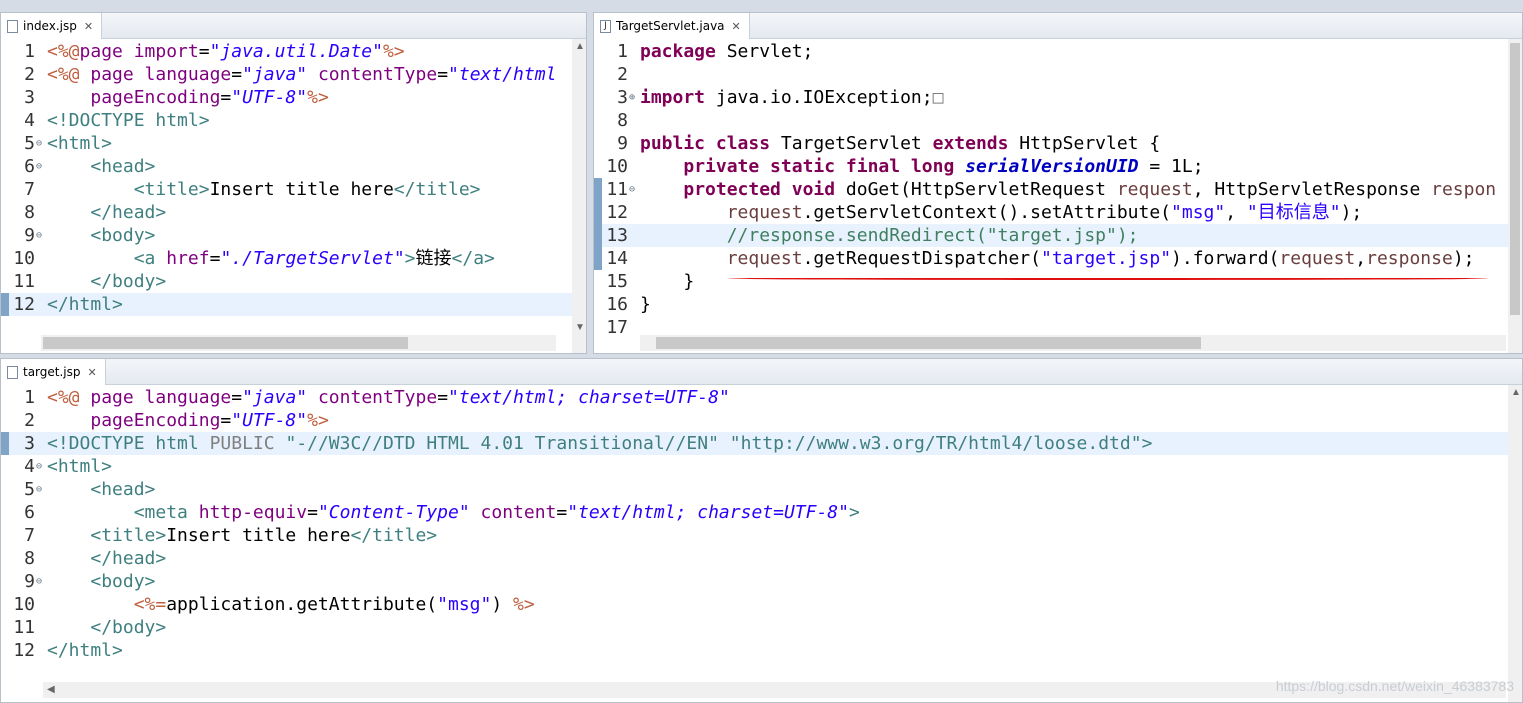 The height and width of the screenshot is (703, 1523). Describe the element at coordinates (889, 235) in the screenshot. I see `code-text: //response.sendRedirect("target.jsp");` at that location.